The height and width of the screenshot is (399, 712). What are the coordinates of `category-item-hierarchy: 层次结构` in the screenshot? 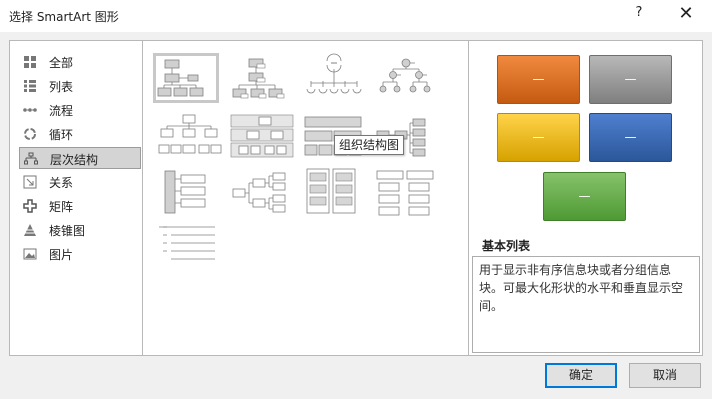 It's located at (80, 158).